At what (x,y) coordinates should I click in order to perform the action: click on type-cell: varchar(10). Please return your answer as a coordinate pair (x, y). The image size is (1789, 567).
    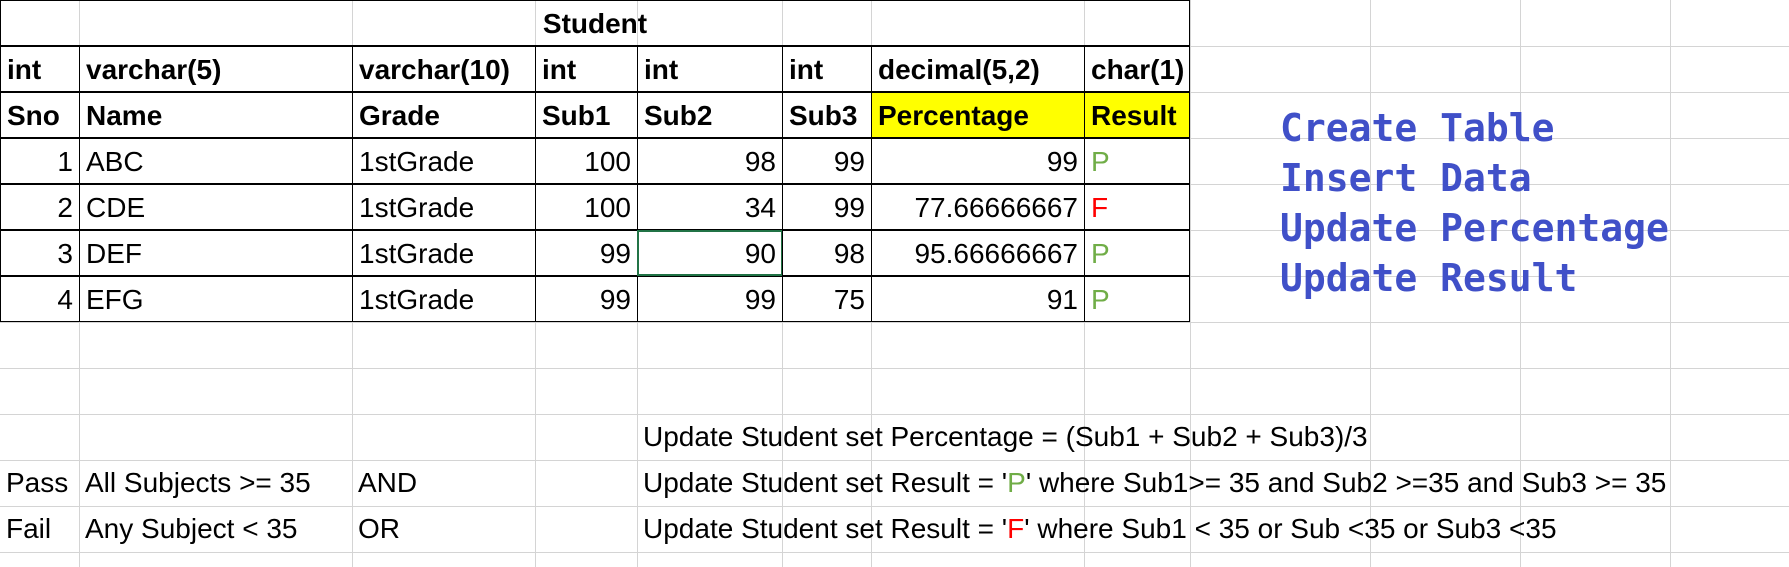
    Looking at the image, I should click on (444, 69).